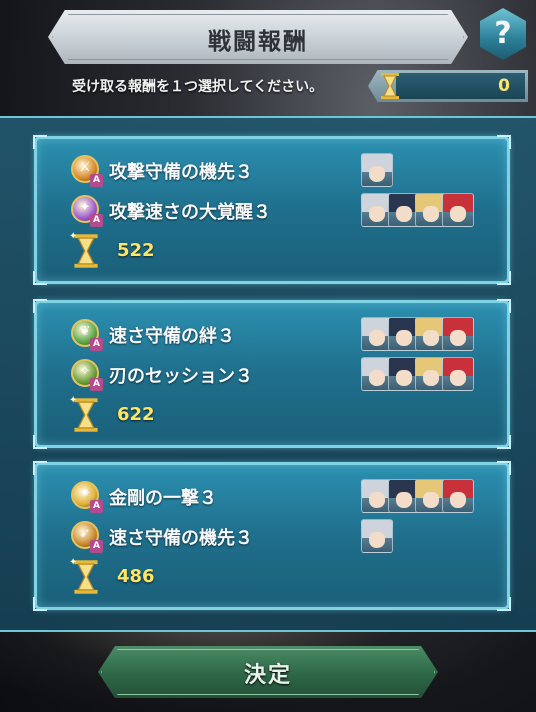  What do you see at coordinates (181, 172) in the screenshot?
I see `skill-name: 攻撃守備の機先３` at bounding box center [181, 172].